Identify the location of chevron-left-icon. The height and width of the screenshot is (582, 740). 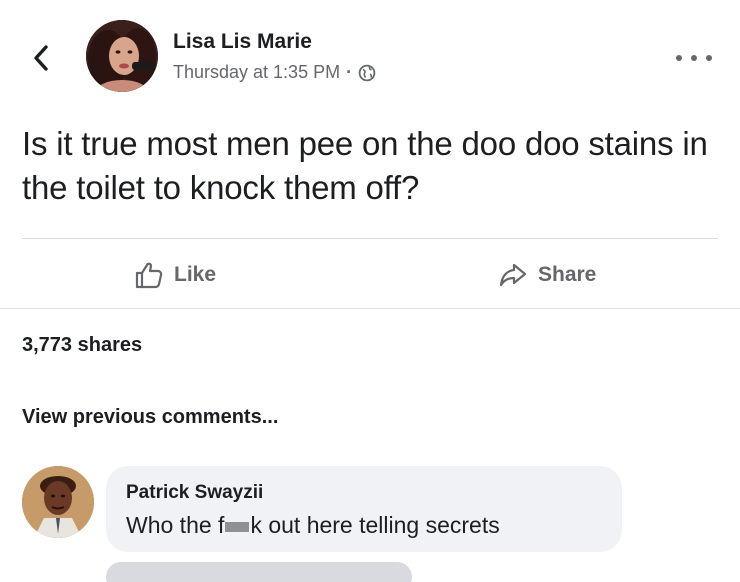
(41, 58).